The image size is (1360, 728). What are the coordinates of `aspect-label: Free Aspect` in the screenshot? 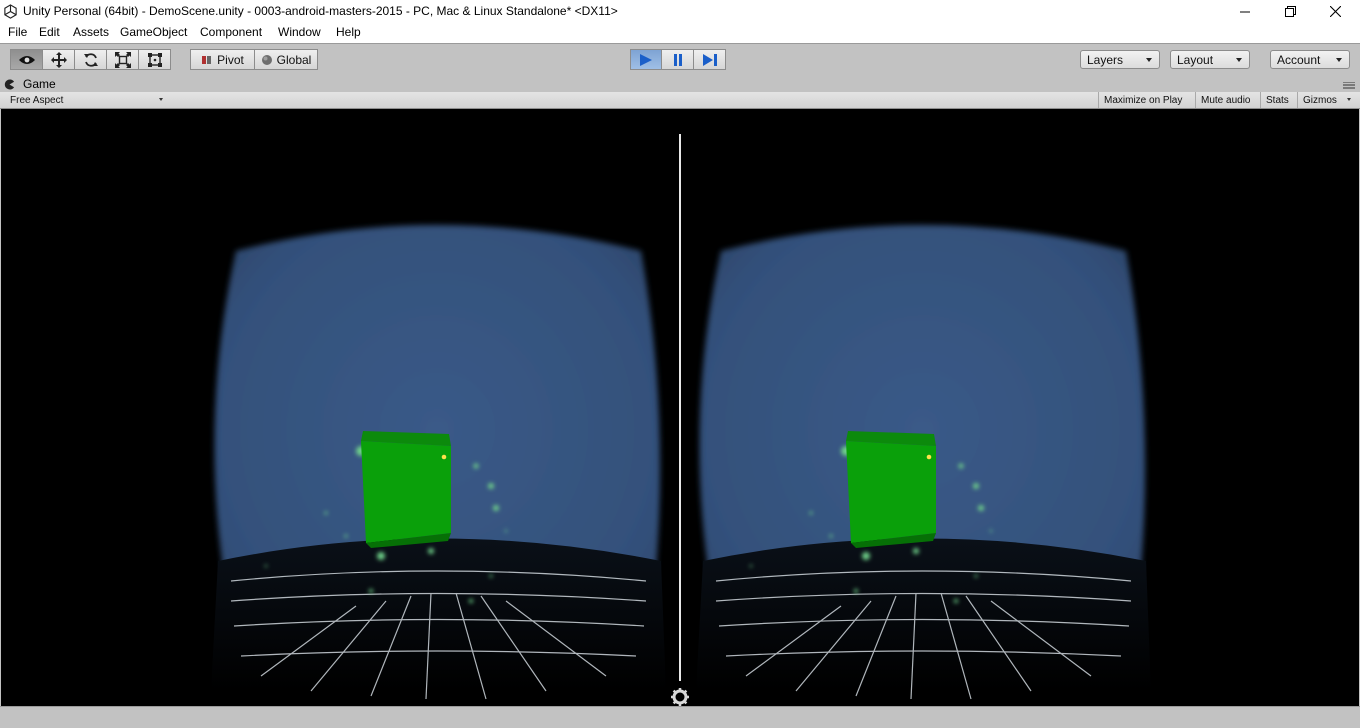 It's located at (37, 100).